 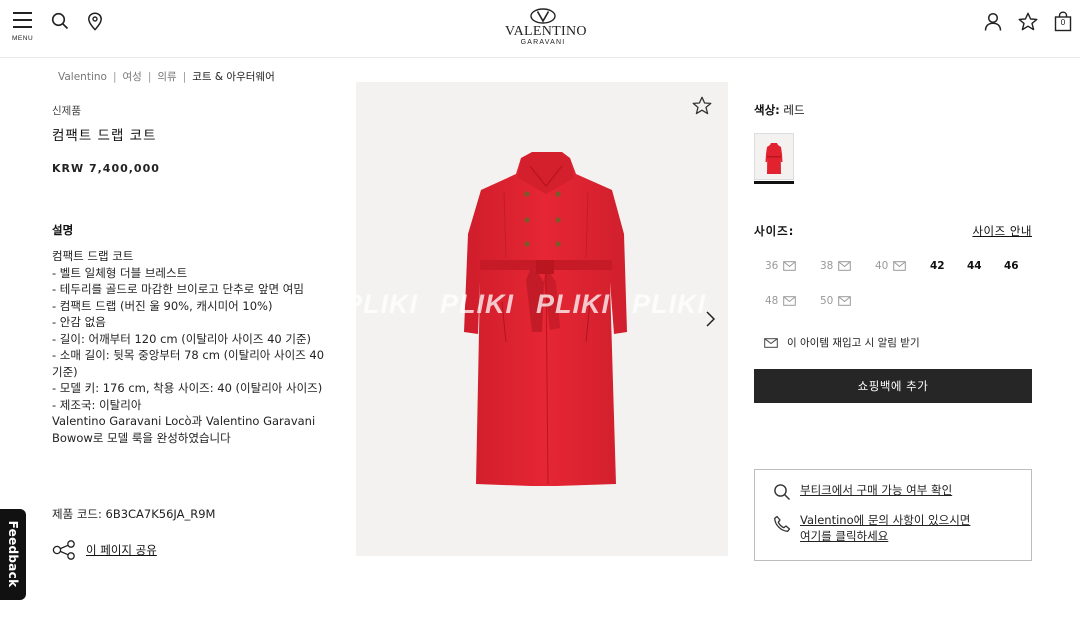 I want to click on size-value: 40, so click(x=882, y=266).